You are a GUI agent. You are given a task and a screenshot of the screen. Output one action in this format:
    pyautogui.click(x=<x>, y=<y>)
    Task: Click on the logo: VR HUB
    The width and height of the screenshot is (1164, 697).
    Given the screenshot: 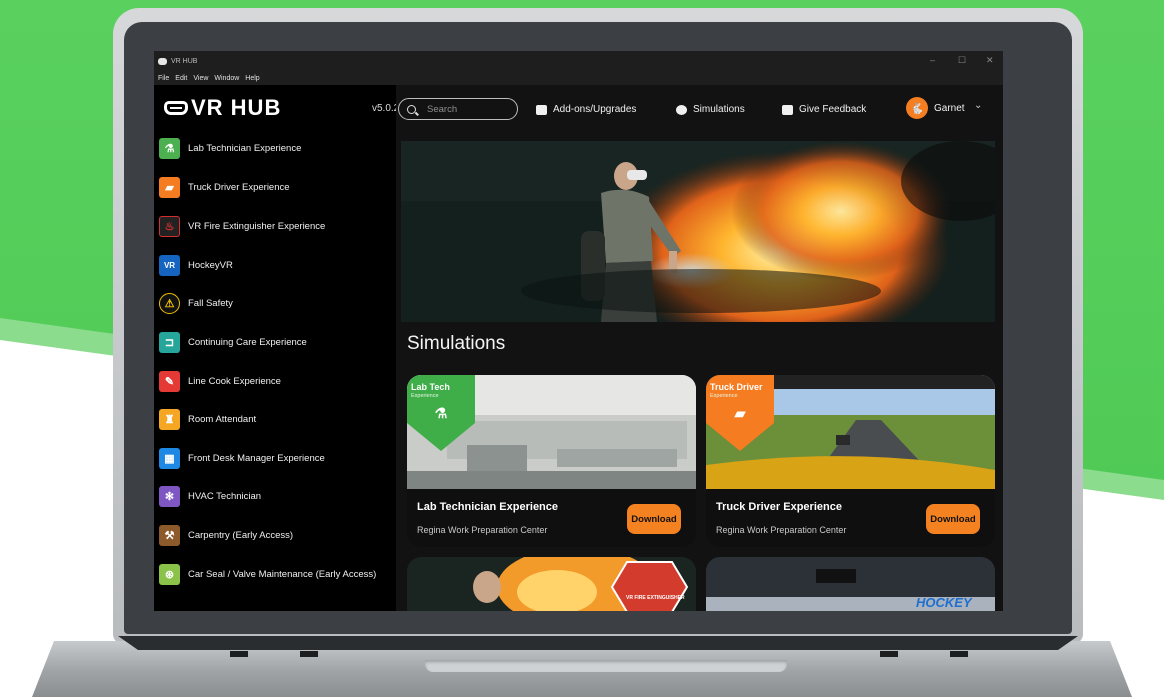 What is the action you would take?
    pyautogui.click(x=222, y=108)
    